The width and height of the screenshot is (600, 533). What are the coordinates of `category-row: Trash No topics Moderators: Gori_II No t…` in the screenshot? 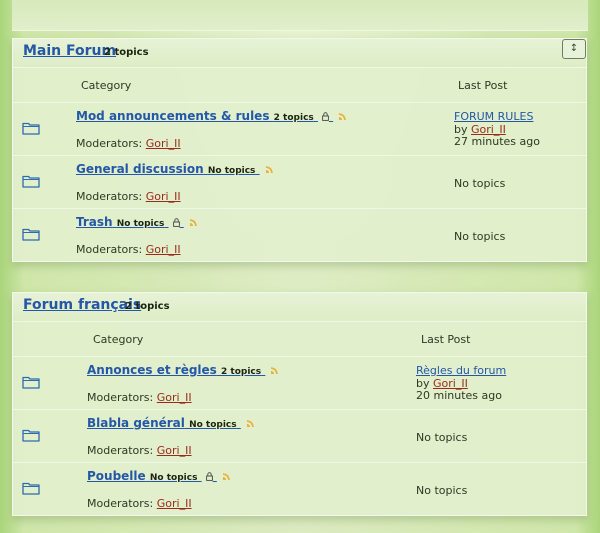 It's located at (299, 235).